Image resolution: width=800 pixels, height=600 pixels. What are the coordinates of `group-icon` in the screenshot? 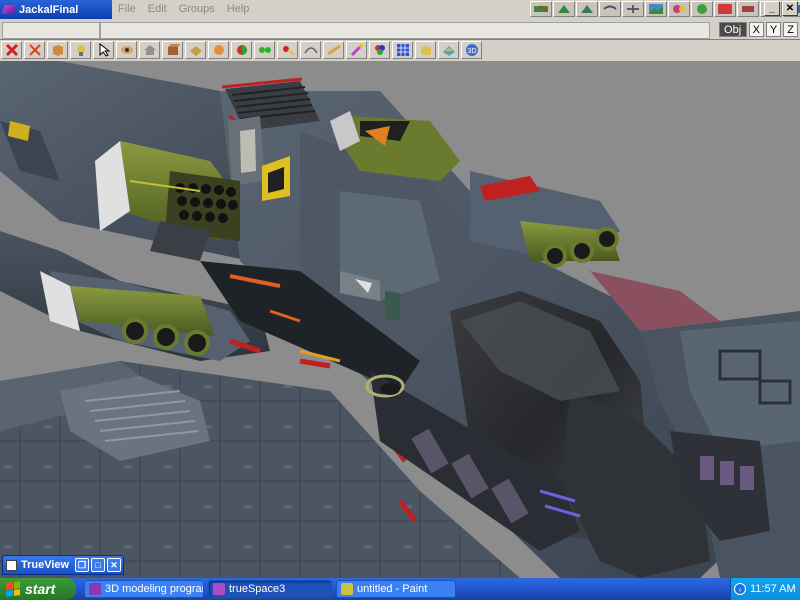 It's located at (264, 50).